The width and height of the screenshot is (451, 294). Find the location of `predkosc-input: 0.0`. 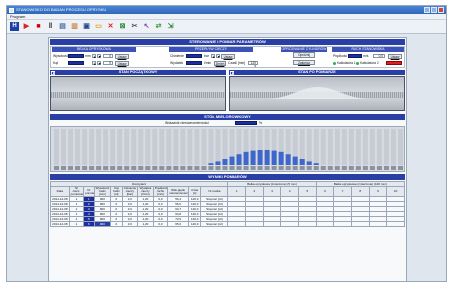

predkosc-input: 0.0 is located at coordinates (379, 56).